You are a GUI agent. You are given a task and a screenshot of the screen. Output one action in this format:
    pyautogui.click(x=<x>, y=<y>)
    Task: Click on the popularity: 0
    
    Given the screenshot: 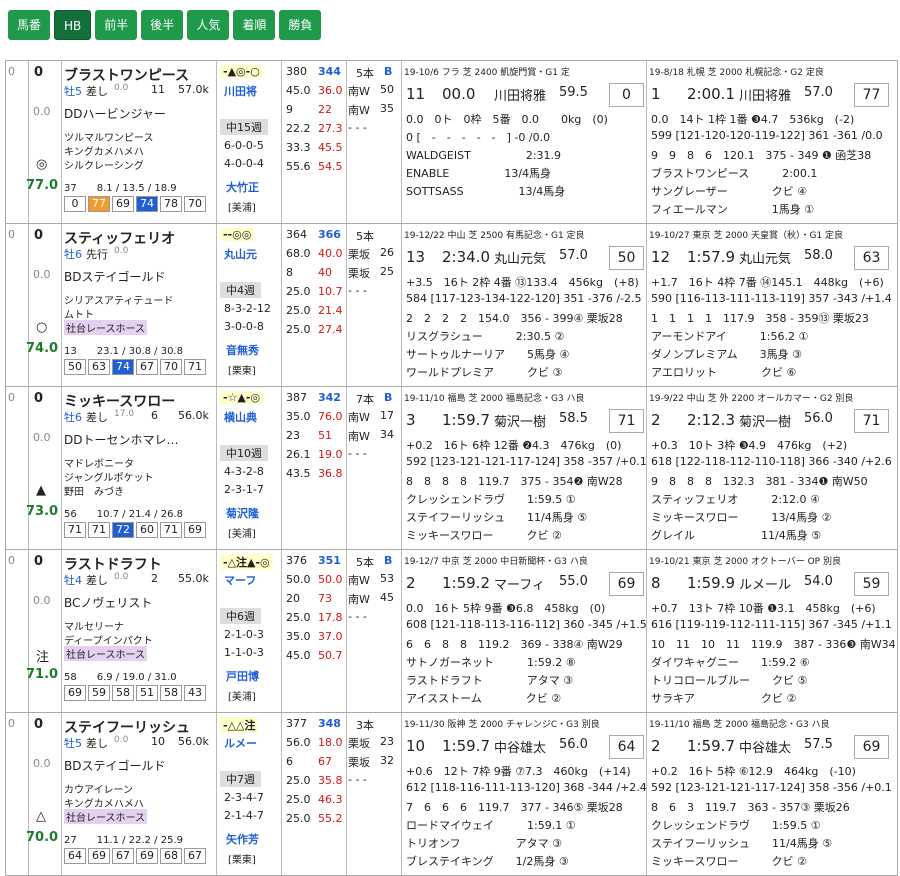 What is the action you would take?
    pyautogui.click(x=39, y=398)
    